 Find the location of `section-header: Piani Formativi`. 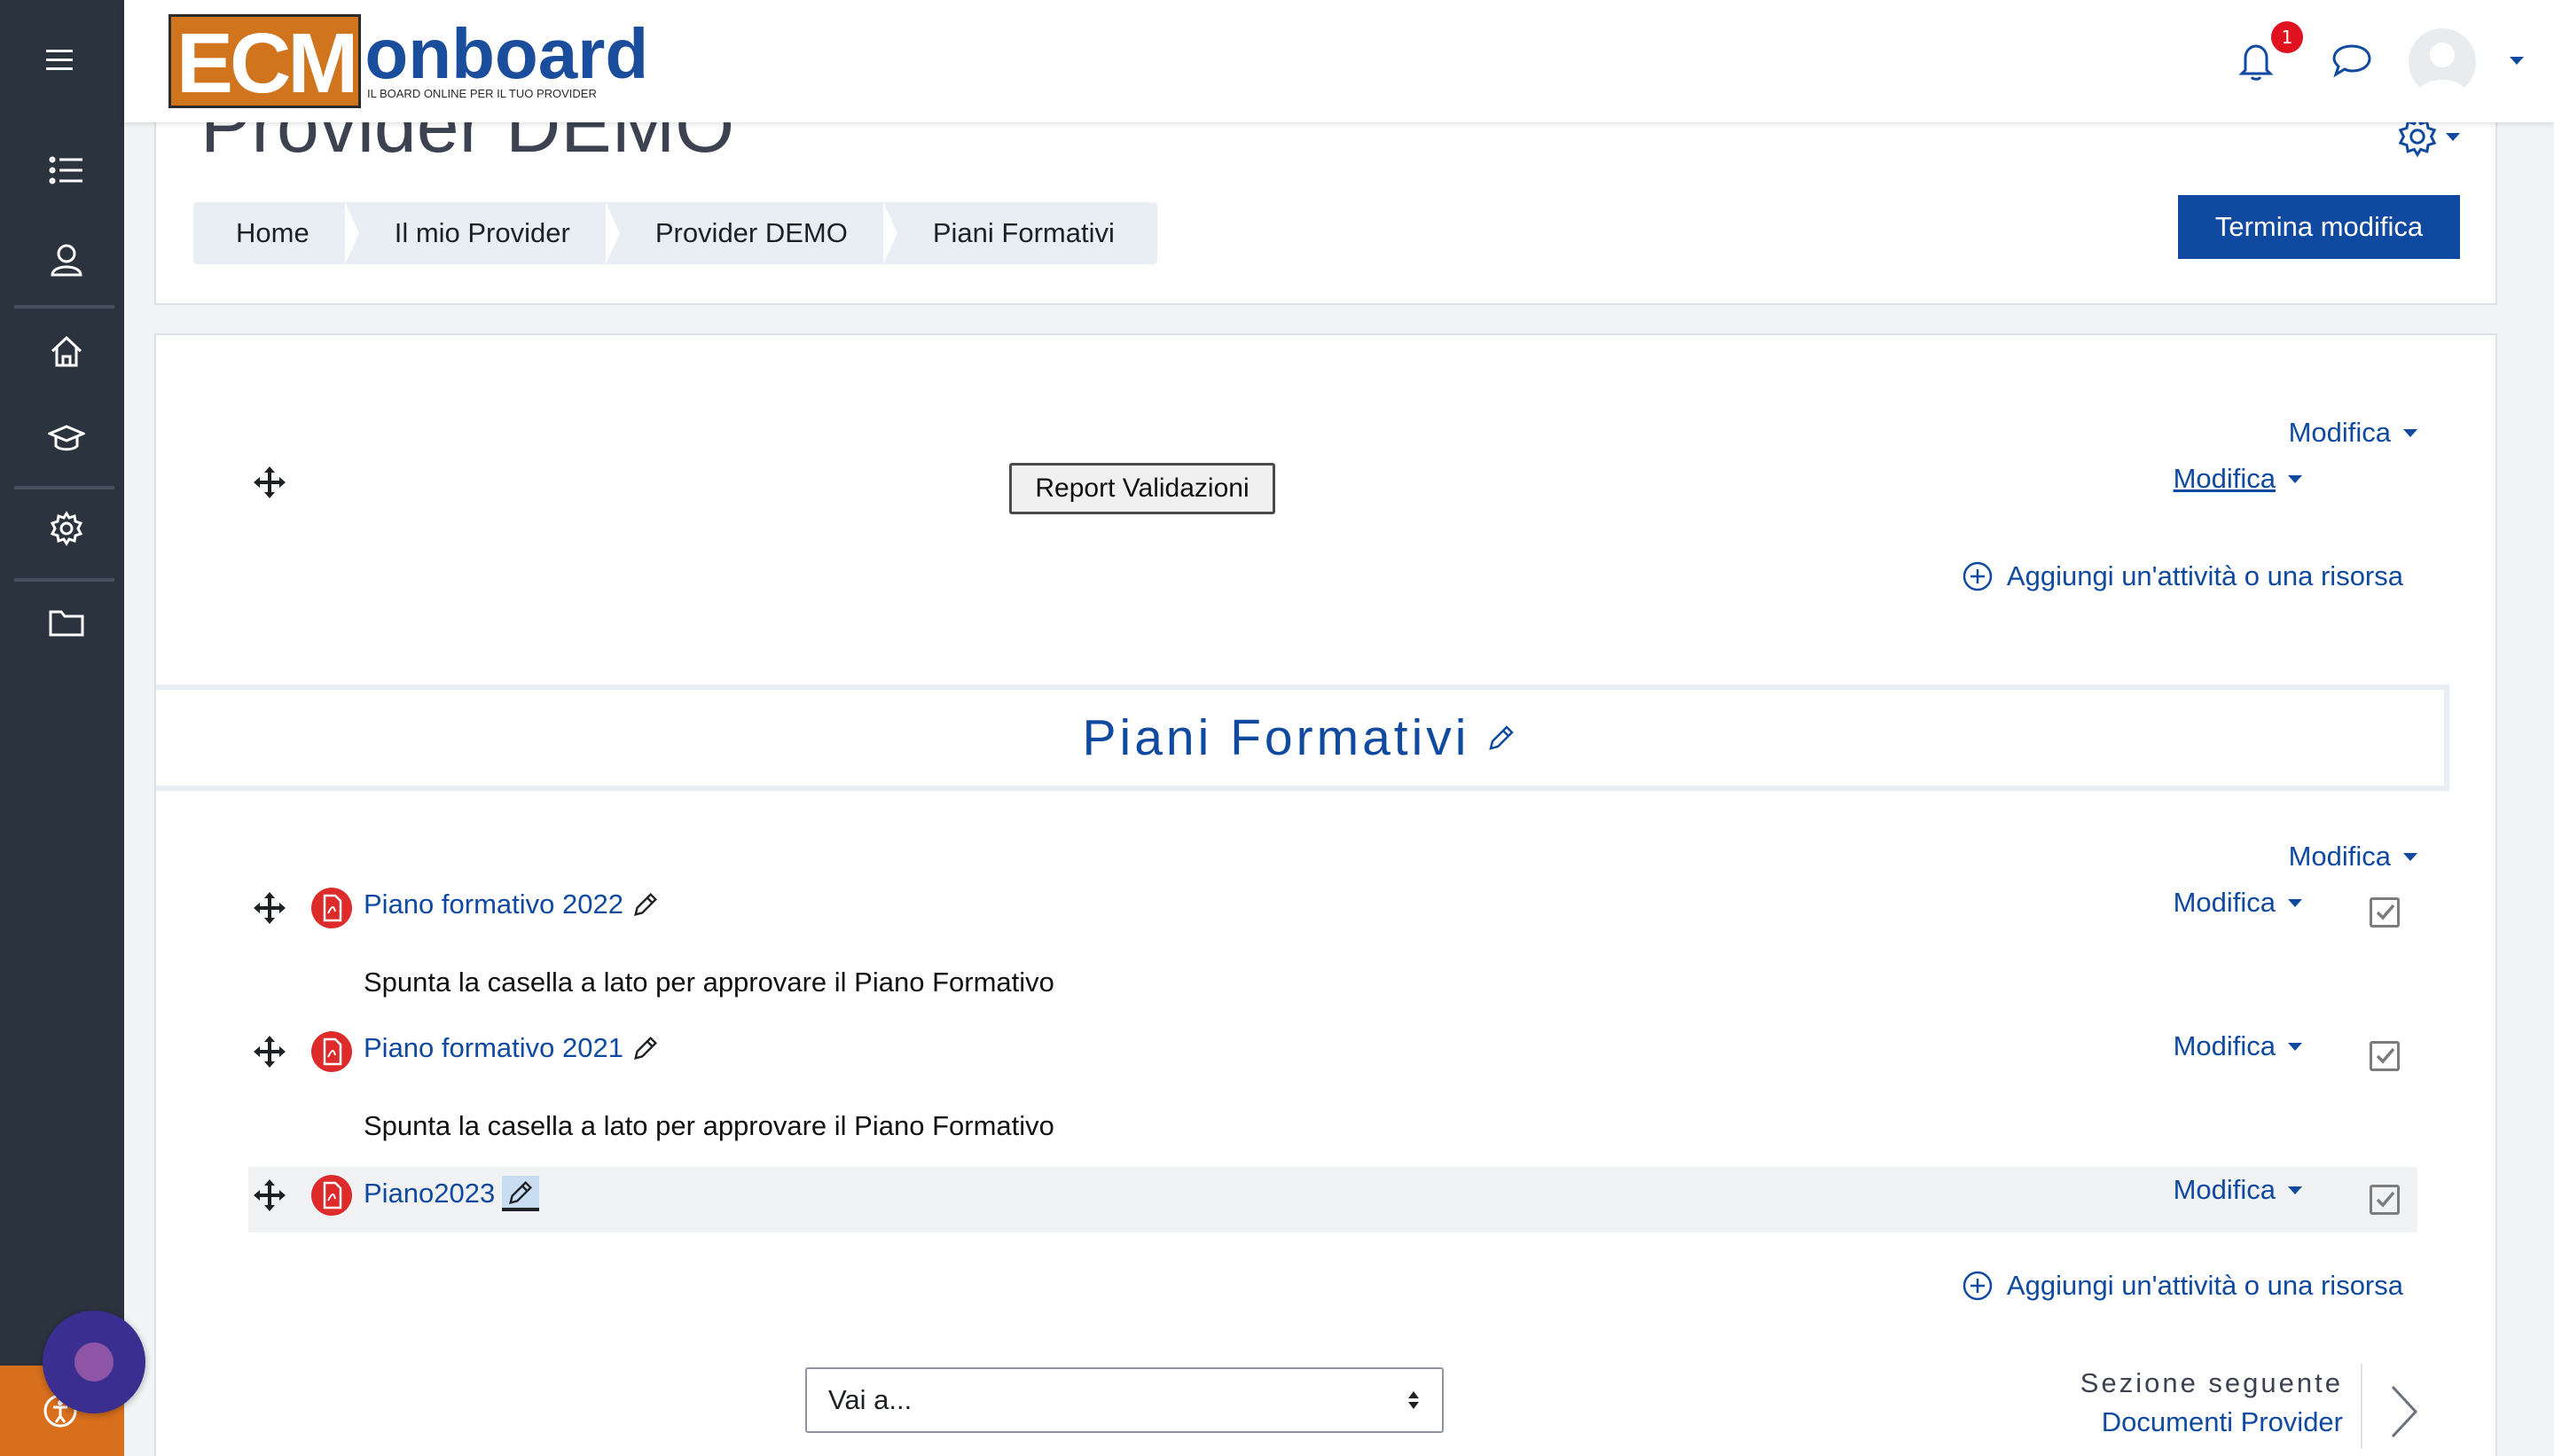

section-header: Piani Formativi is located at coordinates (1302, 738).